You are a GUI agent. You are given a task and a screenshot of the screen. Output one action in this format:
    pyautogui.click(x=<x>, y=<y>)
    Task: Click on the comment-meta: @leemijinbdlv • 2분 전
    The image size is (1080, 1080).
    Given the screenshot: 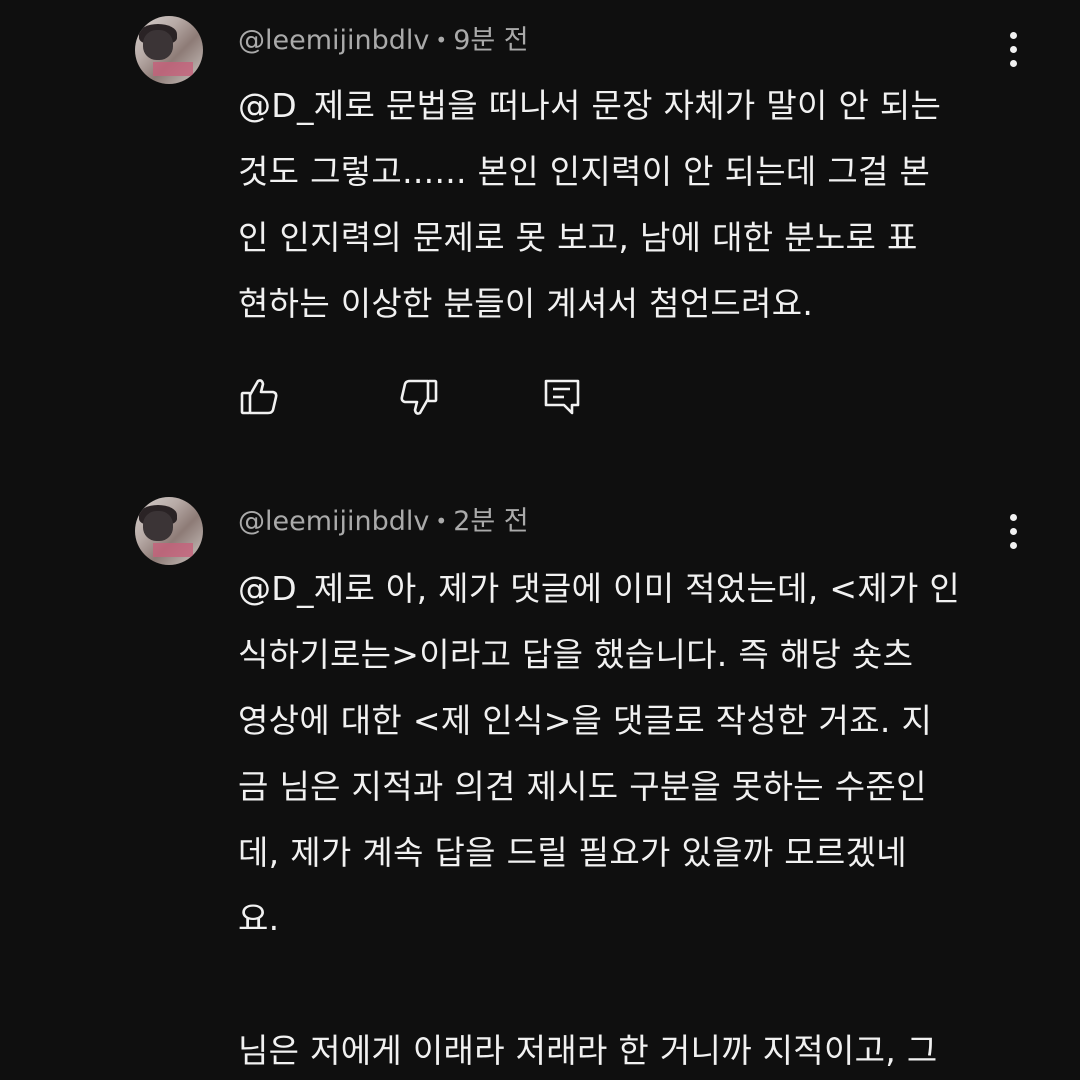 What is the action you would take?
    pyautogui.click(x=383, y=522)
    